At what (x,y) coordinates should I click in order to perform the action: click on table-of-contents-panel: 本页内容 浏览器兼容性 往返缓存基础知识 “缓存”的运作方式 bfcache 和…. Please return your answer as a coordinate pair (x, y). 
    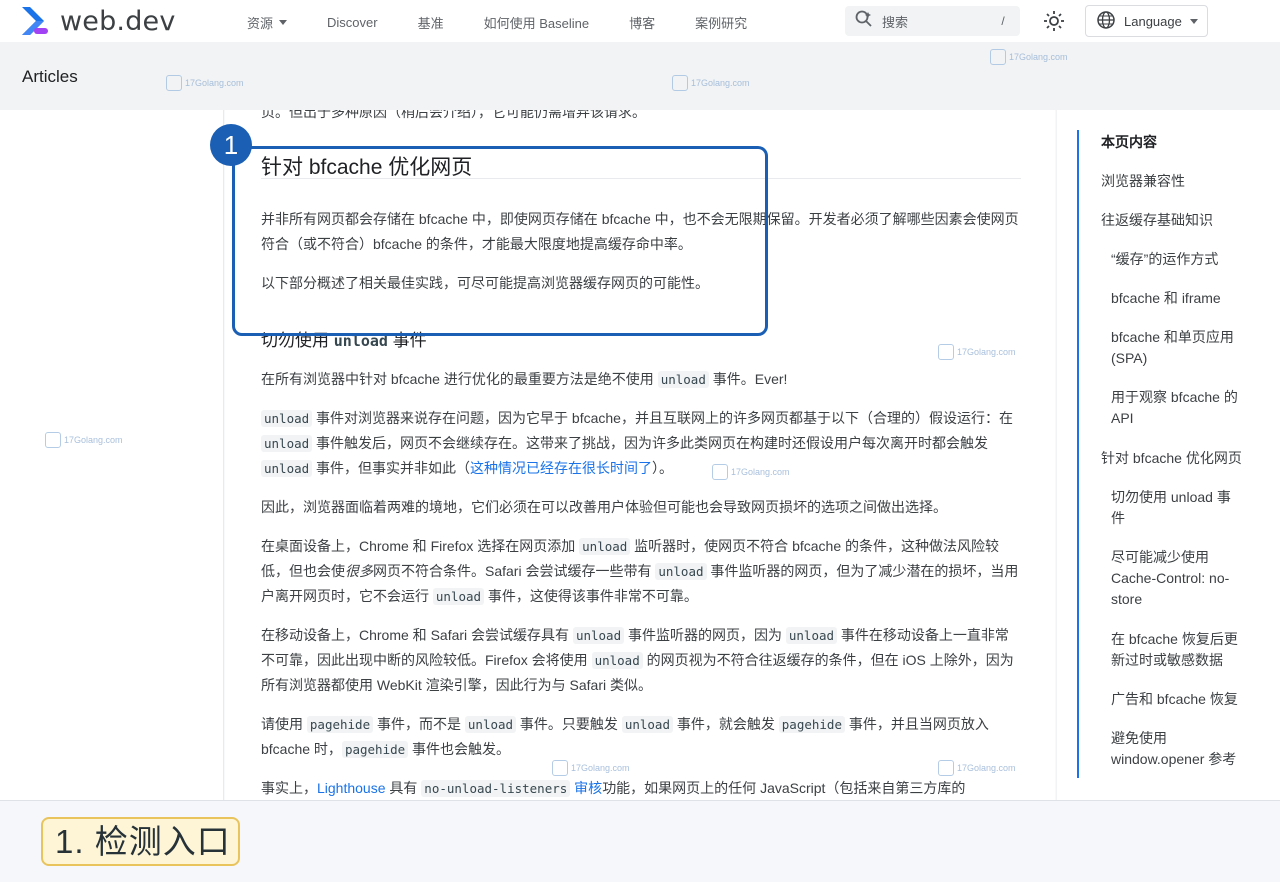
    Looking at the image, I should click on (1168, 455).